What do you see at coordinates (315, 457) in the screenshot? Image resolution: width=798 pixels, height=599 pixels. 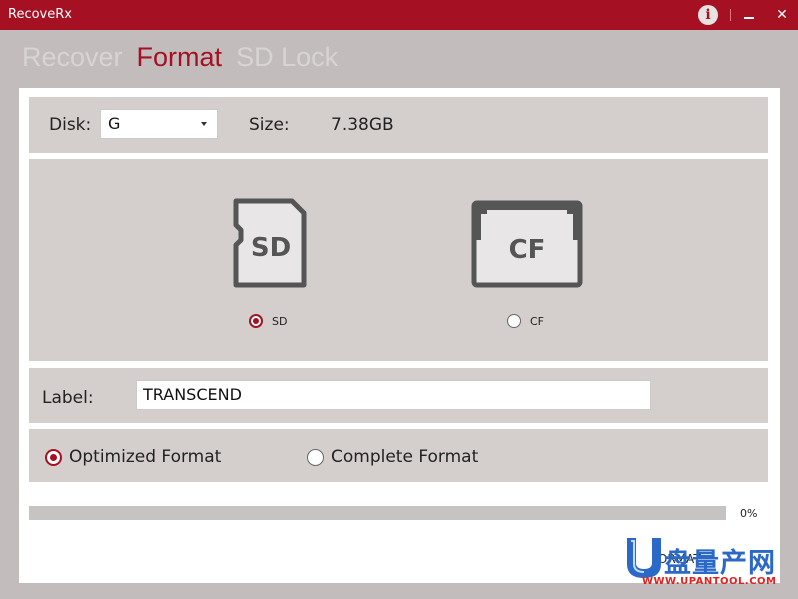 I see `complete-format-radio` at bounding box center [315, 457].